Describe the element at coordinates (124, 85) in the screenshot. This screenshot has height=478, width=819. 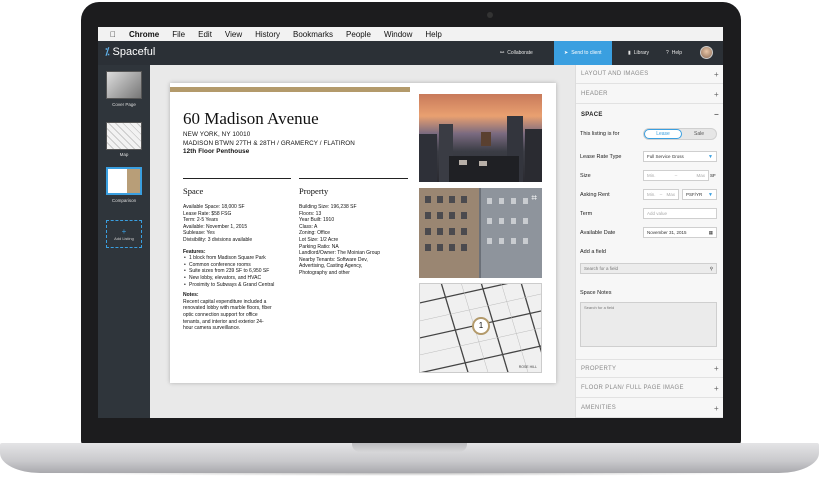
I see `thumb-cover-page` at that location.